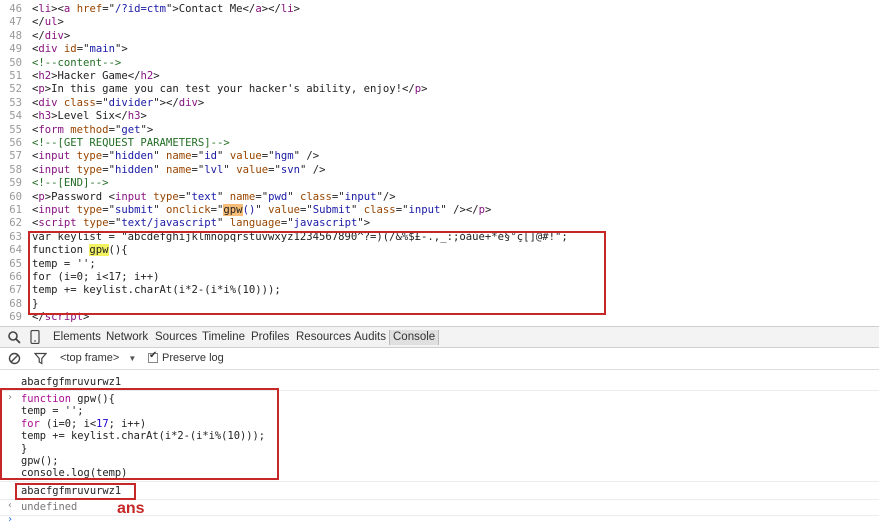 The height and width of the screenshot is (525, 879). What do you see at coordinates (10, 519) in the screenshot?
I see `console-prompt-icon: ›` at bounding box center [10, 519].